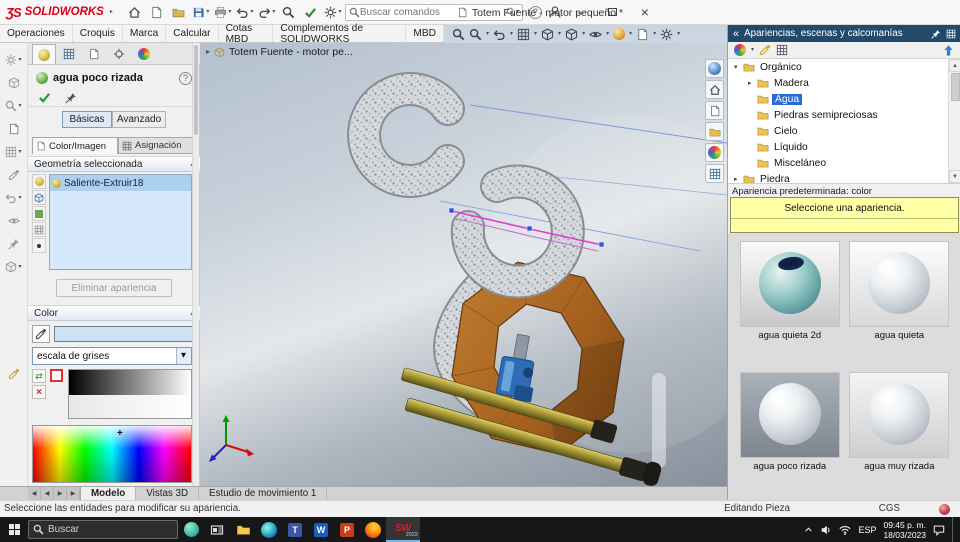 This screenshot has width=960, height=542. I want to click on selected-geometry-list: Saliente-Extruir18, so click(120, 222).